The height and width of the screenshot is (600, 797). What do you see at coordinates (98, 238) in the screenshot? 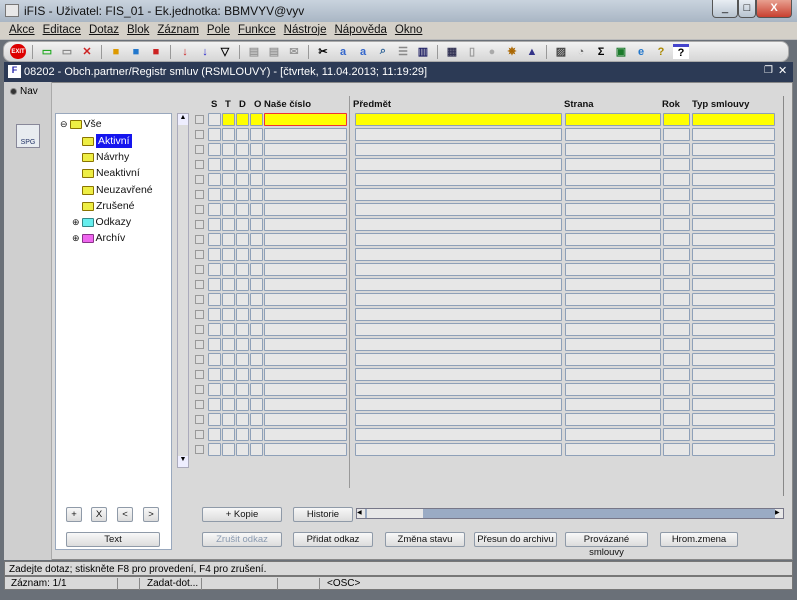
I see `tree-item-archiv: ⊕ Archív` at bounding box center [98, 238].